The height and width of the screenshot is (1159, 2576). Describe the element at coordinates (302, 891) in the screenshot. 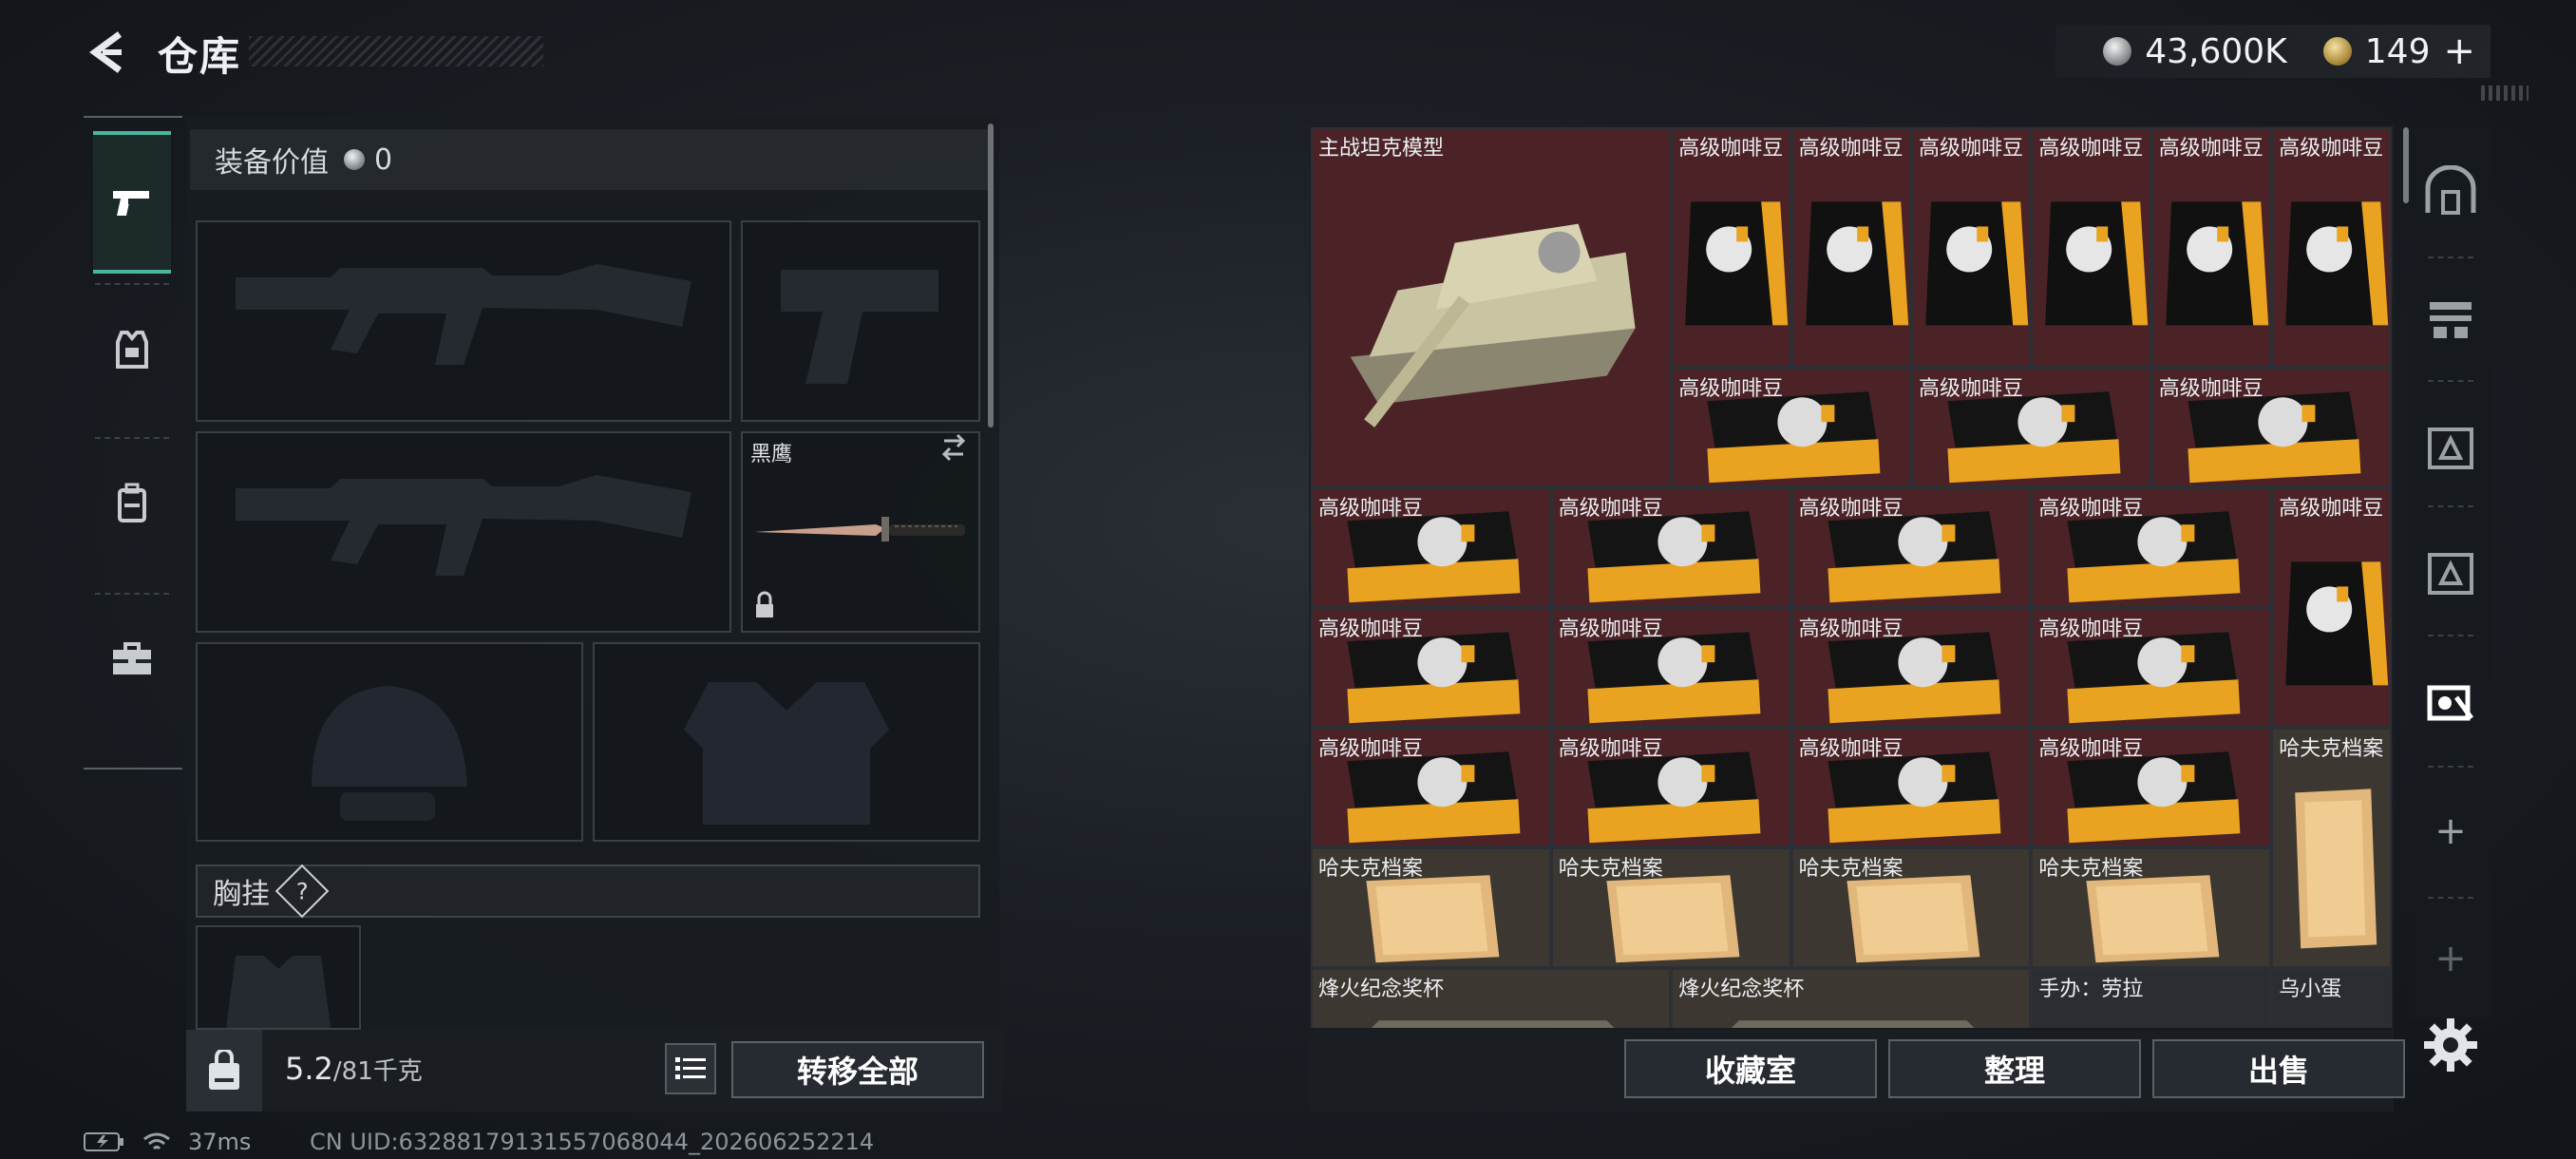

I see `help-icon: ?` at that location.